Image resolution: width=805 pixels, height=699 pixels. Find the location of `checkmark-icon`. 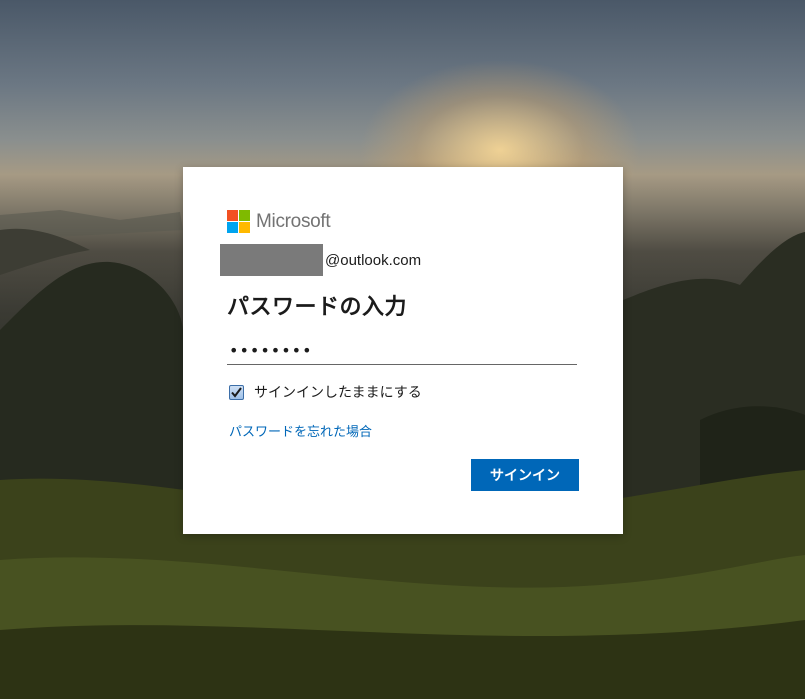

checkmark-icon is located at coordinates (236, 392).